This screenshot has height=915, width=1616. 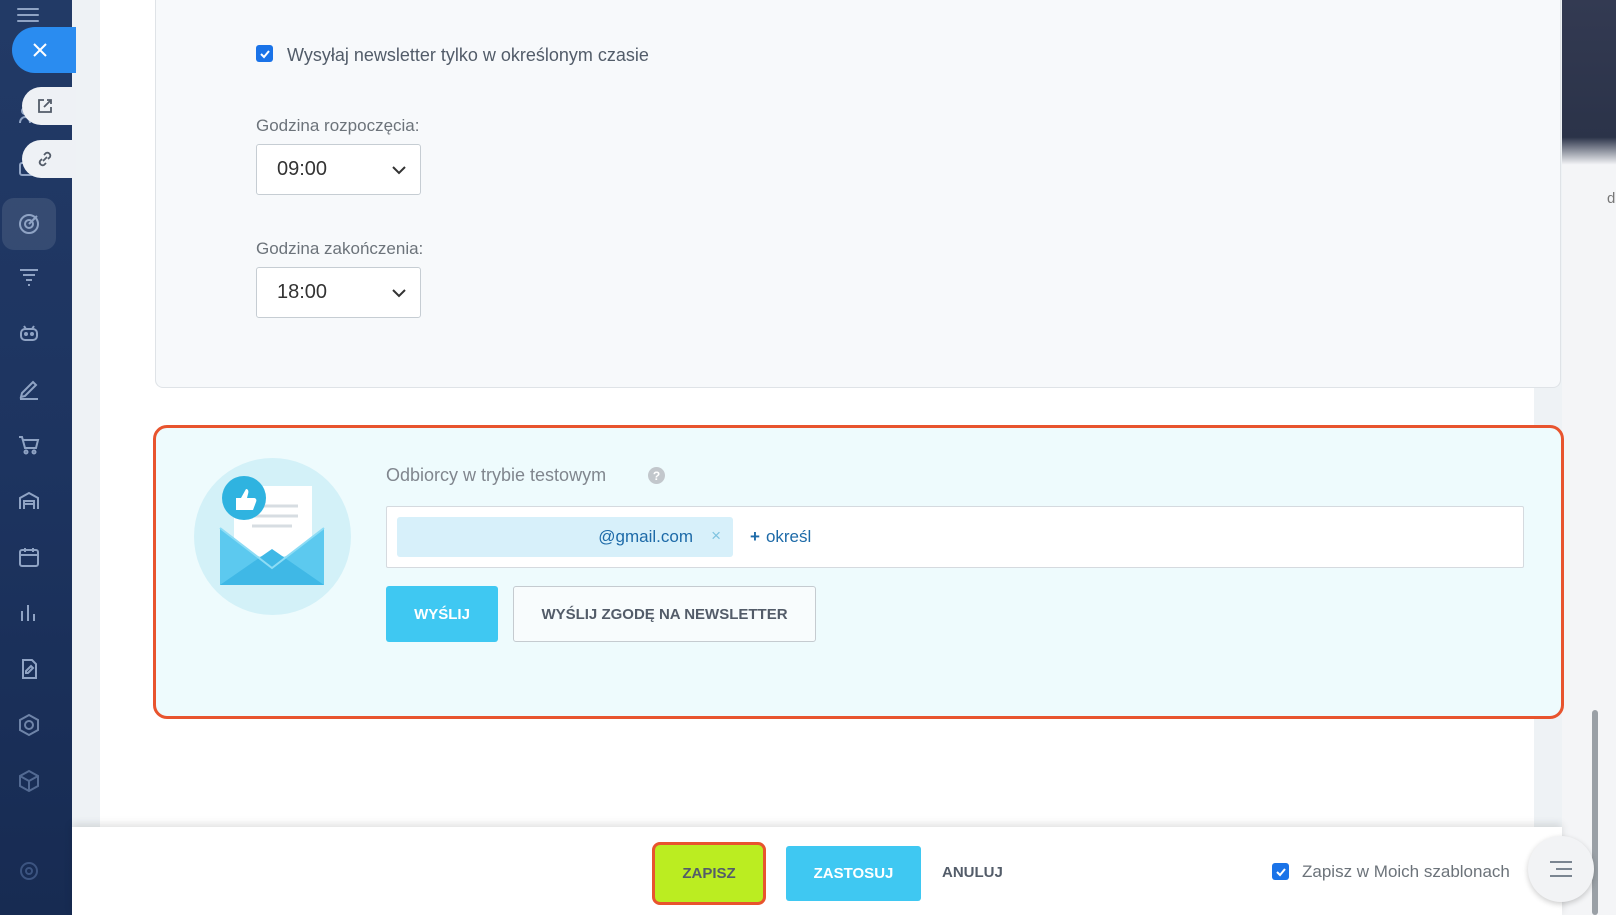 I want to click on chart-icon, so click(x=29, y=613).